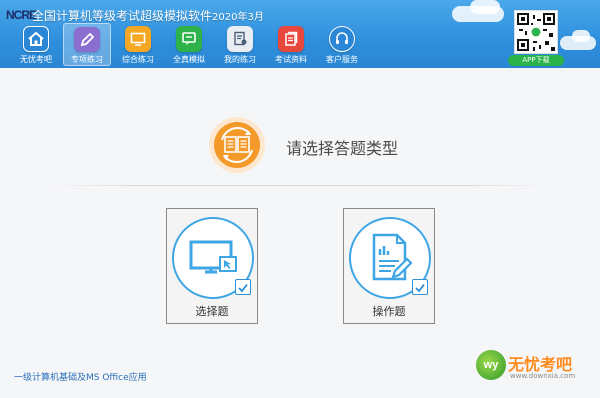 This screenshot has height=398, width=600. What do you see at coordinates (21, 15) in the screenshot?
I see `app-logo: NCRE` at bounding box center [21, 15].